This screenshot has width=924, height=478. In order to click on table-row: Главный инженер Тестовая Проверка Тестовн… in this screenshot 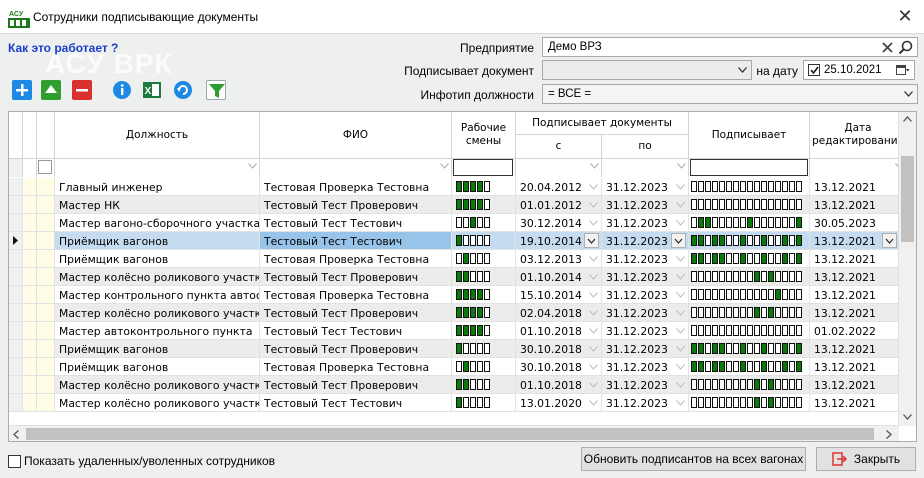, I will do `click(459, 187)`.